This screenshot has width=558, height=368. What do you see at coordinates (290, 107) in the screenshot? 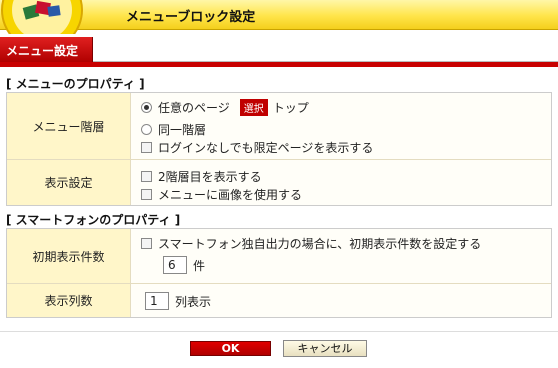
I see `selected-page-name: トップ` at bounding box center [290, 107].